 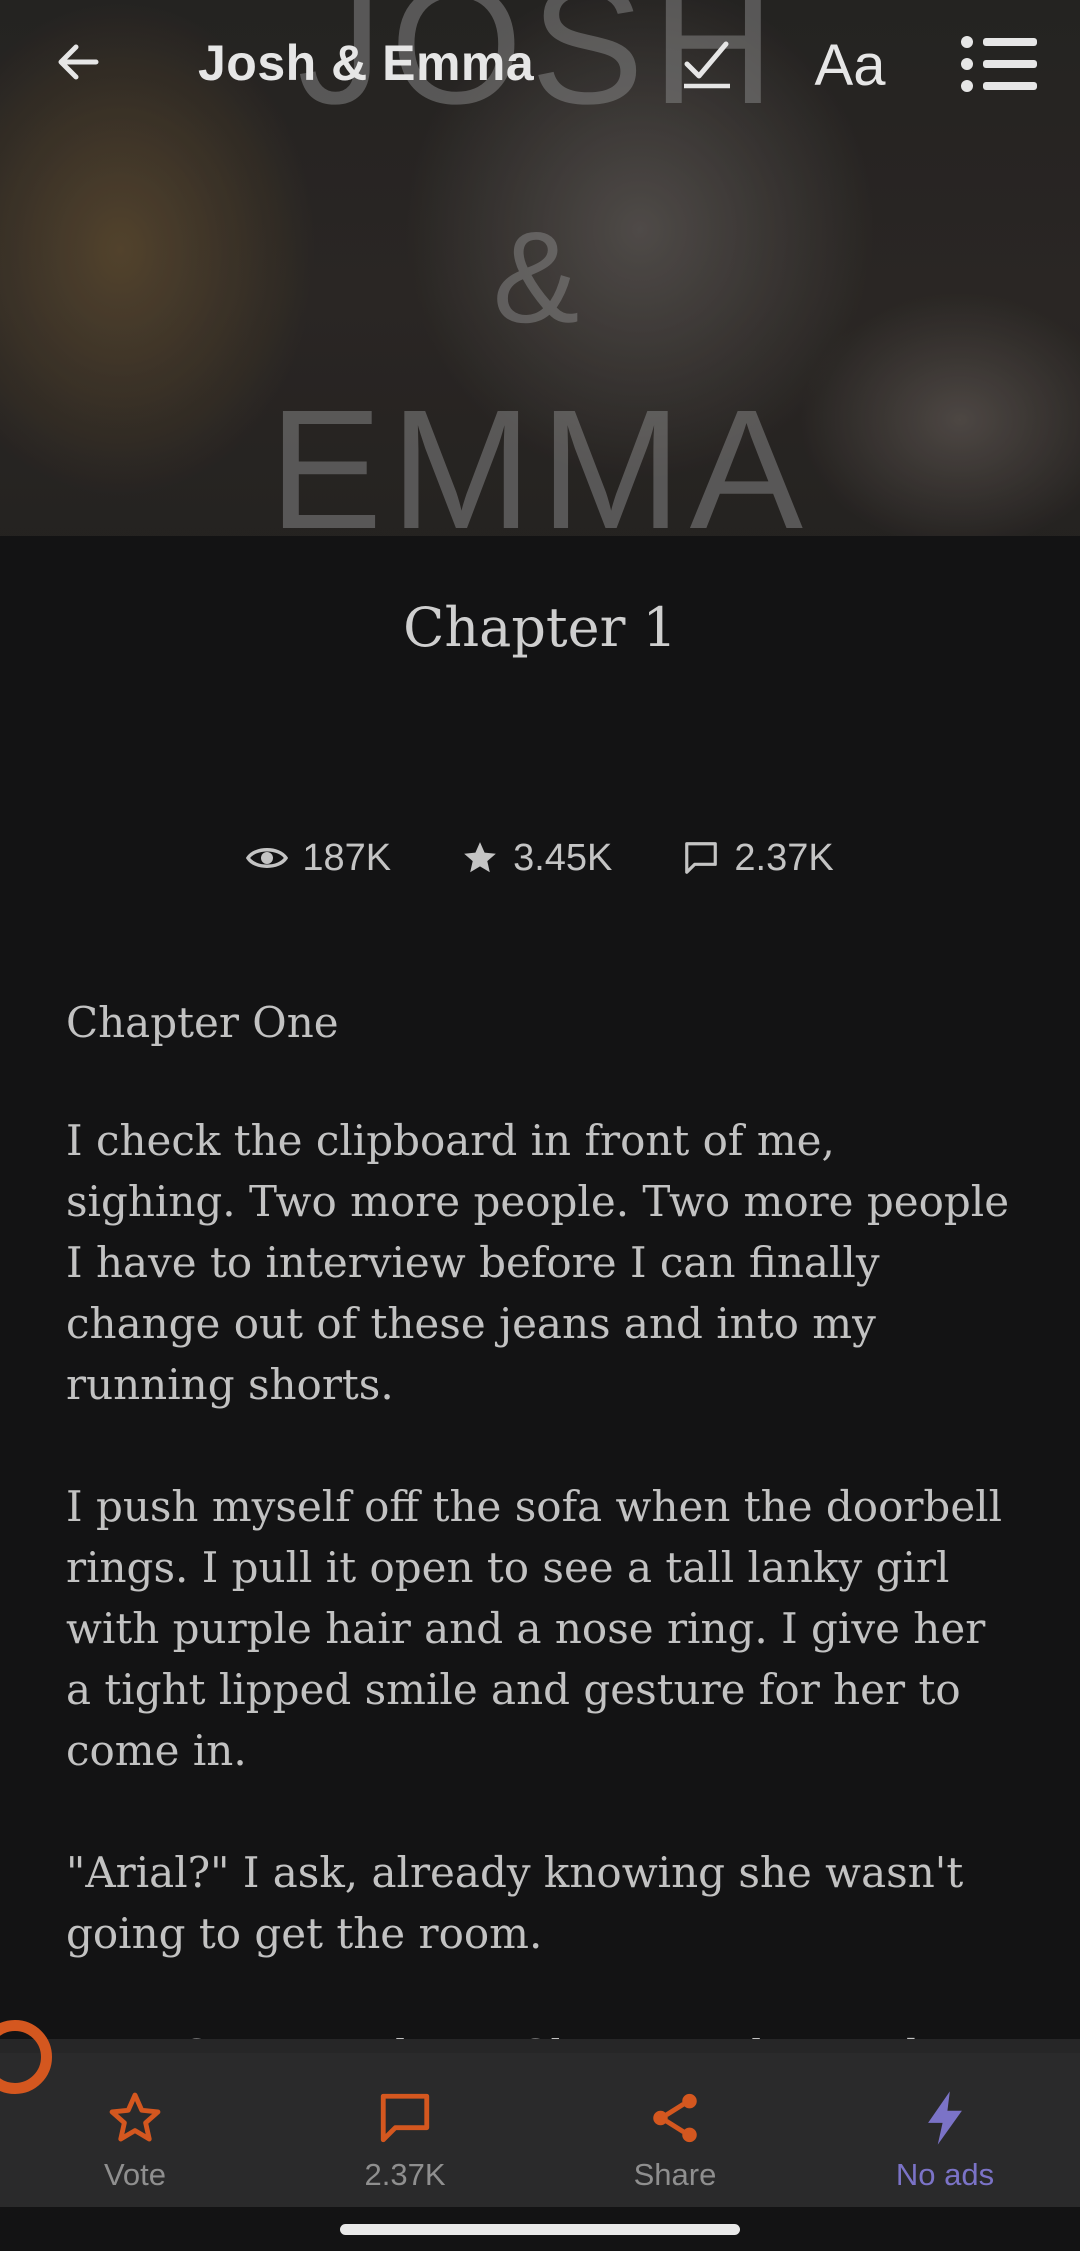 I want to click on mark-read-button, so click(x=707, y=63).